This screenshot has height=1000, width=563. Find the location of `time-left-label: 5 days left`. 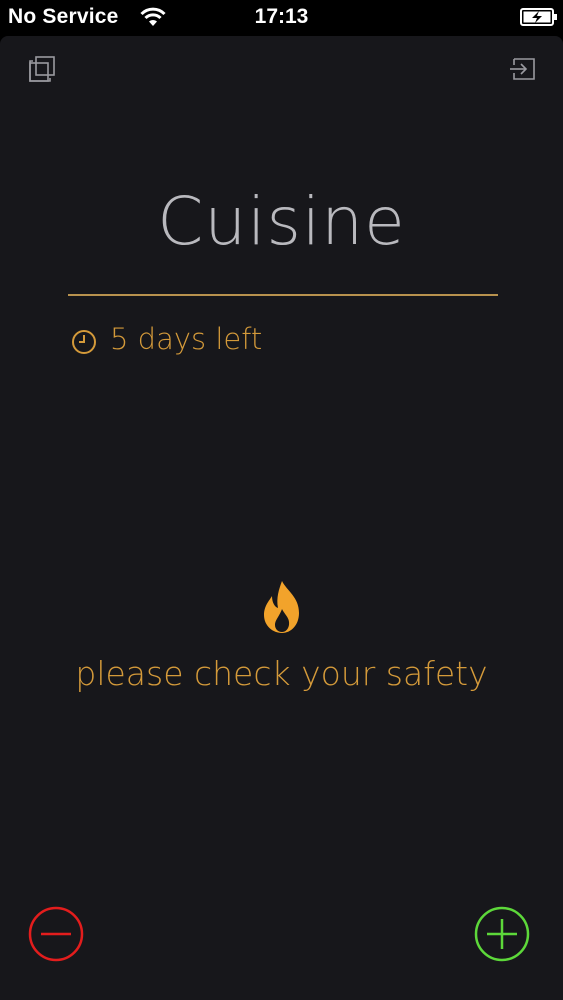

time-left-label: 5 days left is located at coordinates (186, 339).